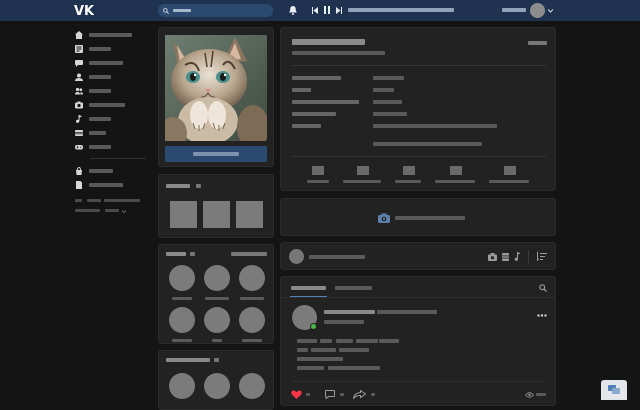 Image resolution: width=640 pixels, height=410 pixels. Describe the element at coordinates (353, 288) in the screenshot. I see `tab-own-posts` at that location.